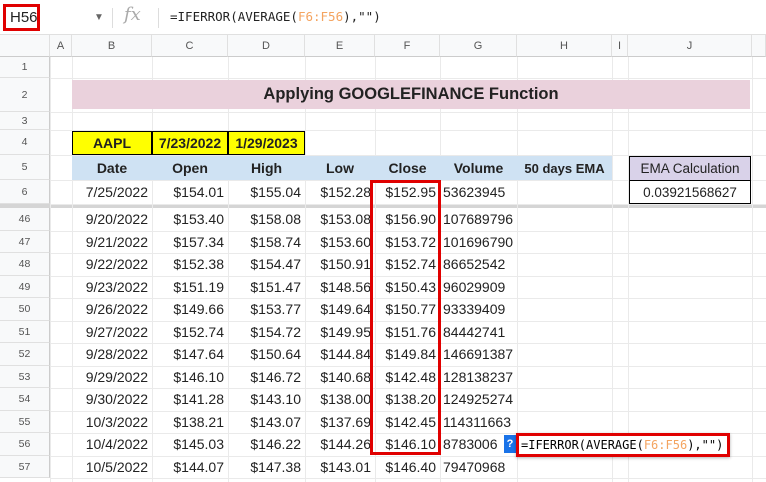 The width and height of the screenshot is (766, 482). I want to click on formula-input: =IFERROR(AVERAGE(F6:F56),""), so click(275, 16).